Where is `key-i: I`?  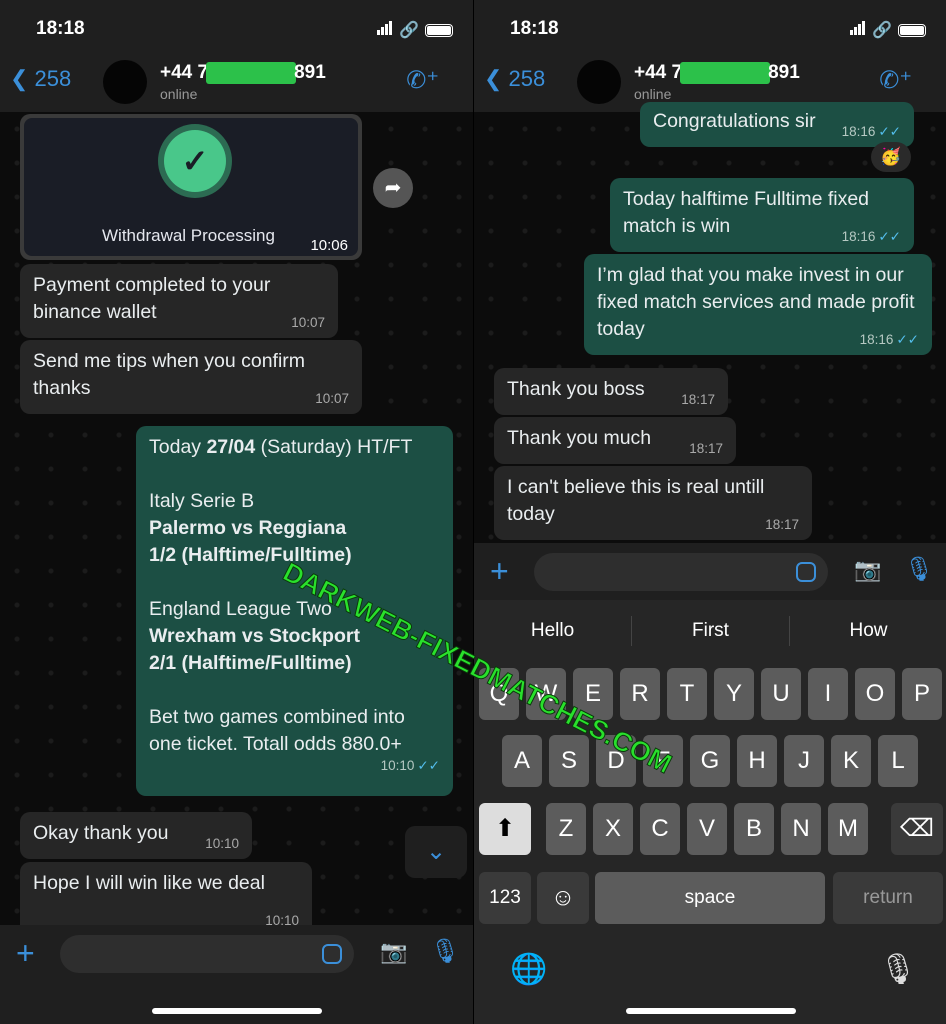 key-i: I is located at coordinates (828, 694).